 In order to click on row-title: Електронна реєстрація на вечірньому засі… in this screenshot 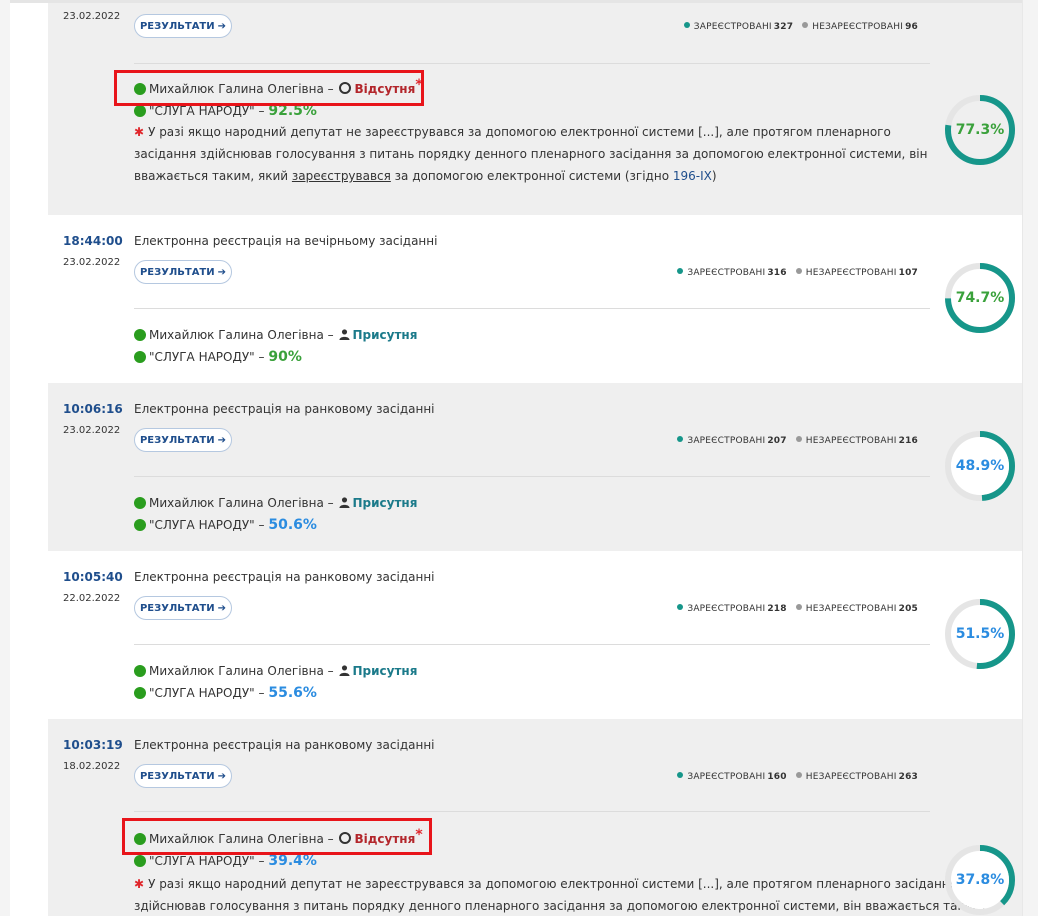, I will do `click(286, 241)`.